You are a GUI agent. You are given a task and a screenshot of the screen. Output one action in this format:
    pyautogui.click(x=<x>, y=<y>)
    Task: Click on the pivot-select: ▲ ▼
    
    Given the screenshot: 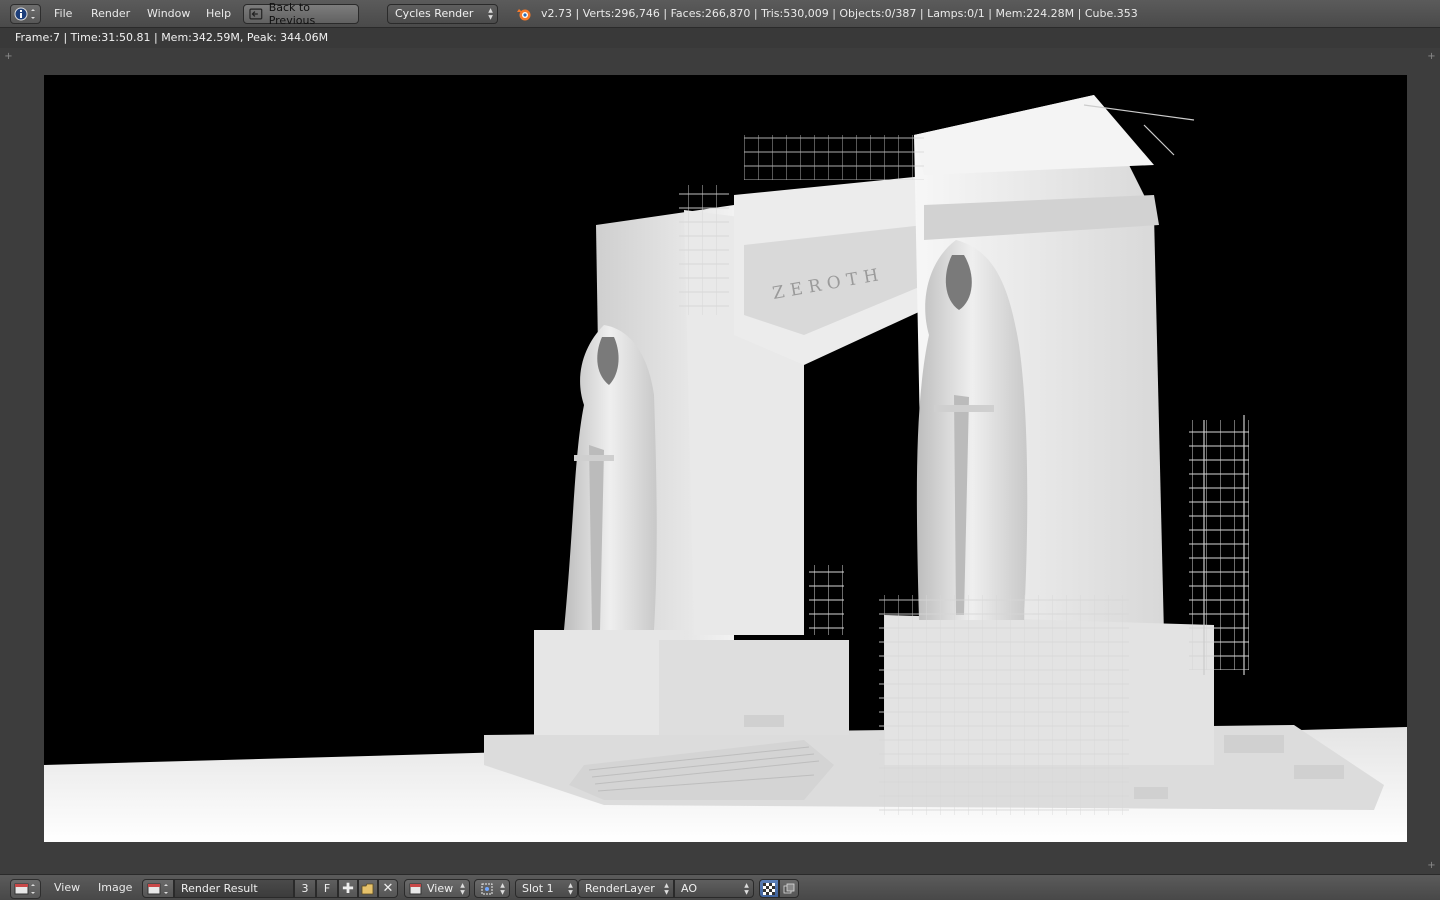 What is the action you would take?
    pyautogui.click(x=492, y=888)
    